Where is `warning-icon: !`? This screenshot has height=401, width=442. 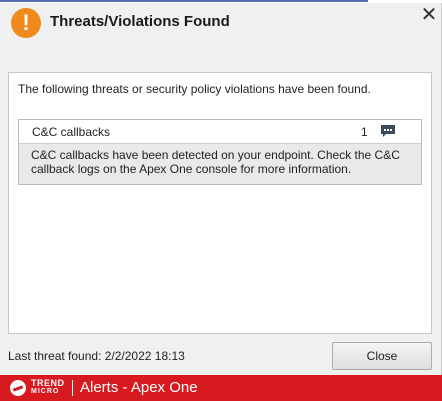
warning-icon: ! is located at coordinates (26, 23).